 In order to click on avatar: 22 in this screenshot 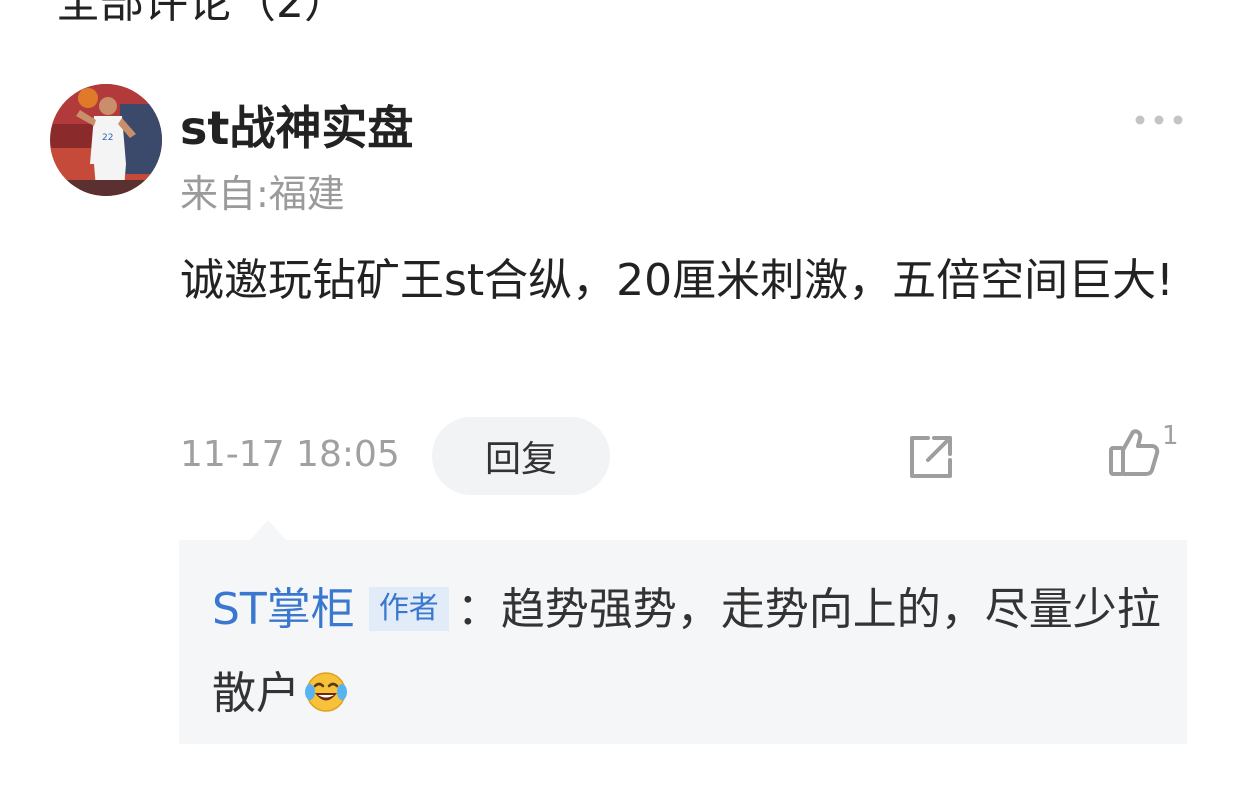, I will do `click(106, 140)`.